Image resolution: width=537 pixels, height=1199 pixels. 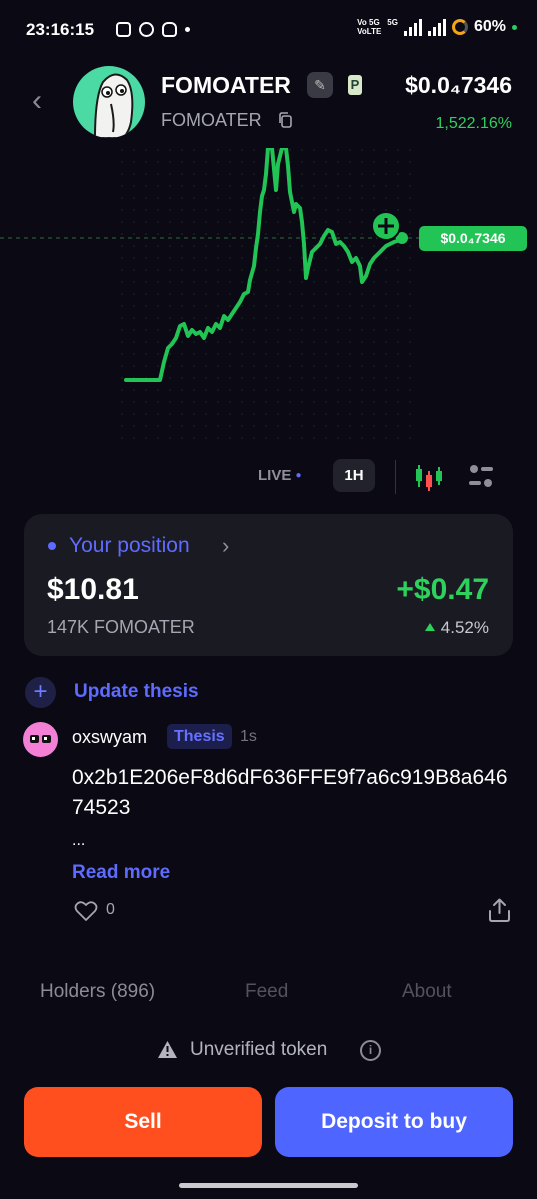 What do you see at coordinates (199, 736) in the screenshot?
I see `thesis-badge: Thesis` at bounding box center [199, 736].